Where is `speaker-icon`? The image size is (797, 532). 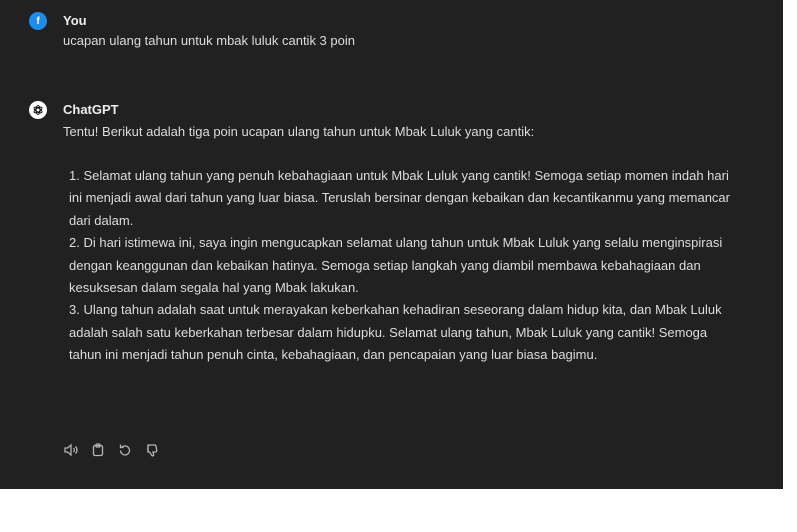 speaker-icon is located at coordinates (71, 450).